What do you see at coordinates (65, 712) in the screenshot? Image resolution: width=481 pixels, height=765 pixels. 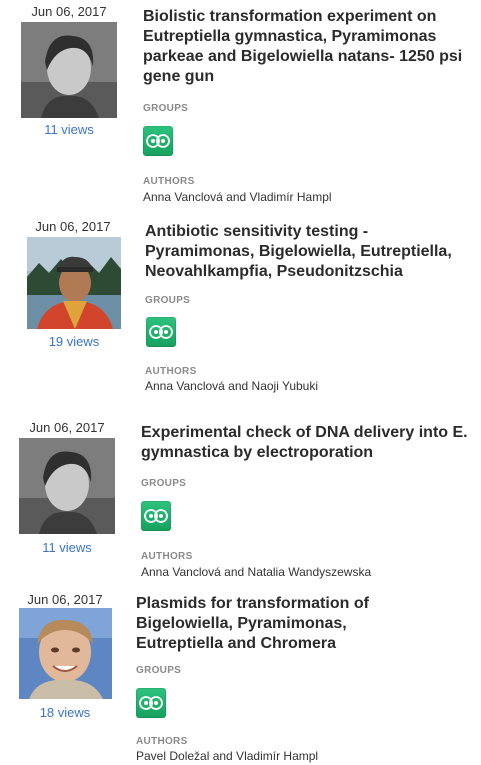 I see `views-link: 18 views` at bounding box center [65, 712].